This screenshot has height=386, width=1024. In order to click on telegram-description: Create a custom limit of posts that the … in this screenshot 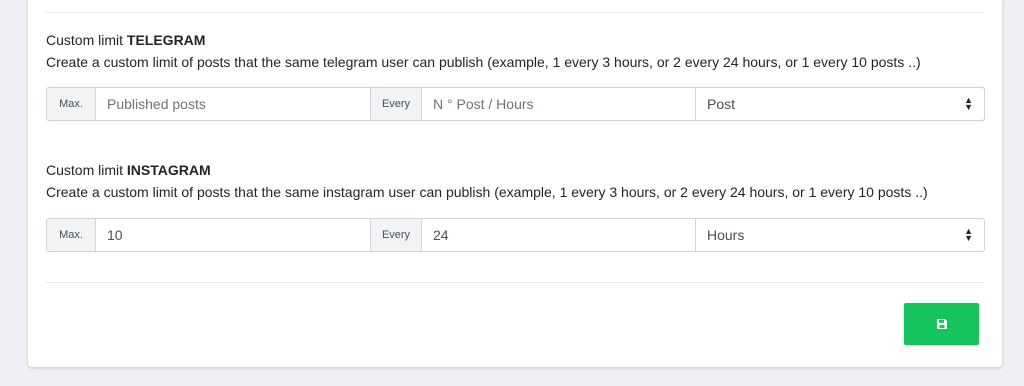, I will do `click(483, 62)`.